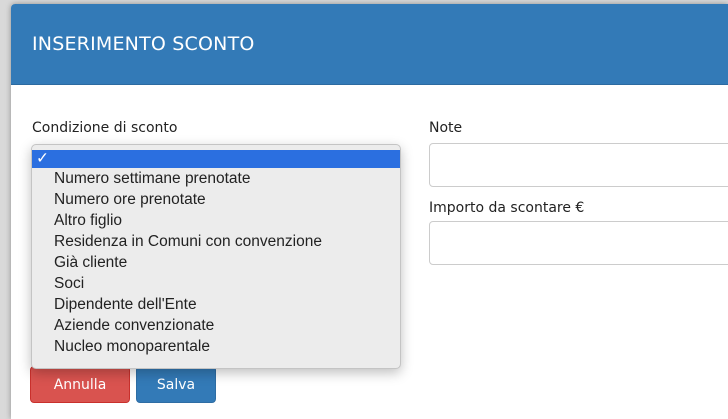  I want to click on dropdown-option: Altro figlio, so click(216, 220).